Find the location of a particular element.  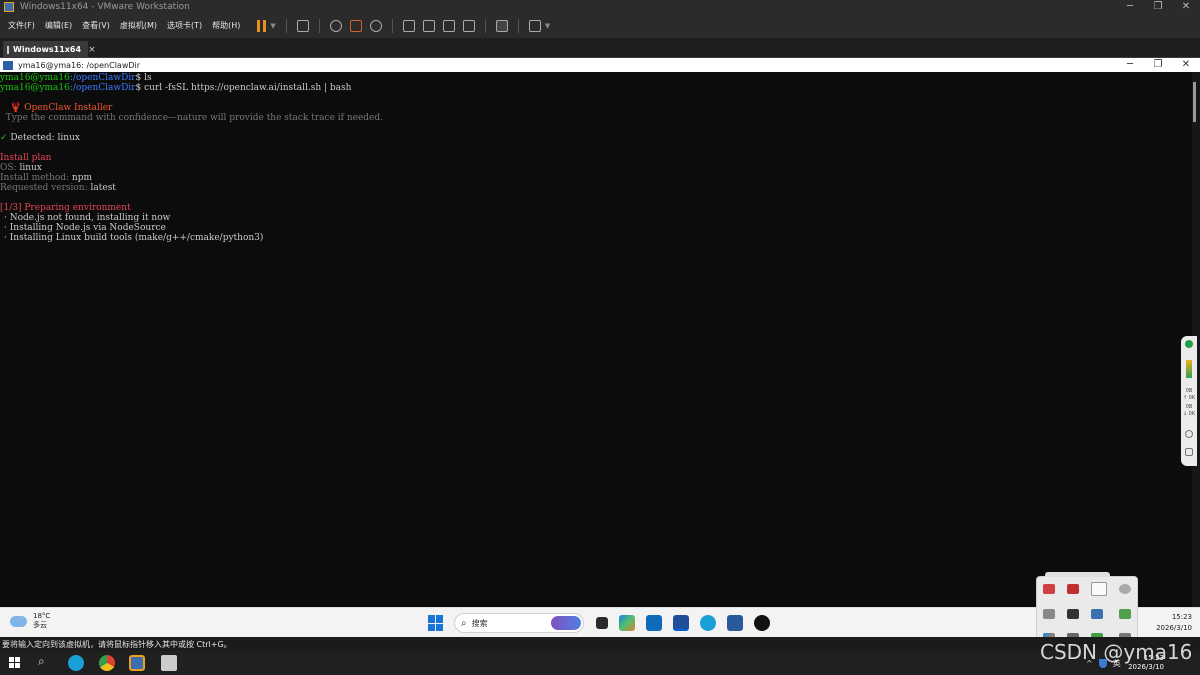

mute-tray-icon is located at coordinates (1049, 614).